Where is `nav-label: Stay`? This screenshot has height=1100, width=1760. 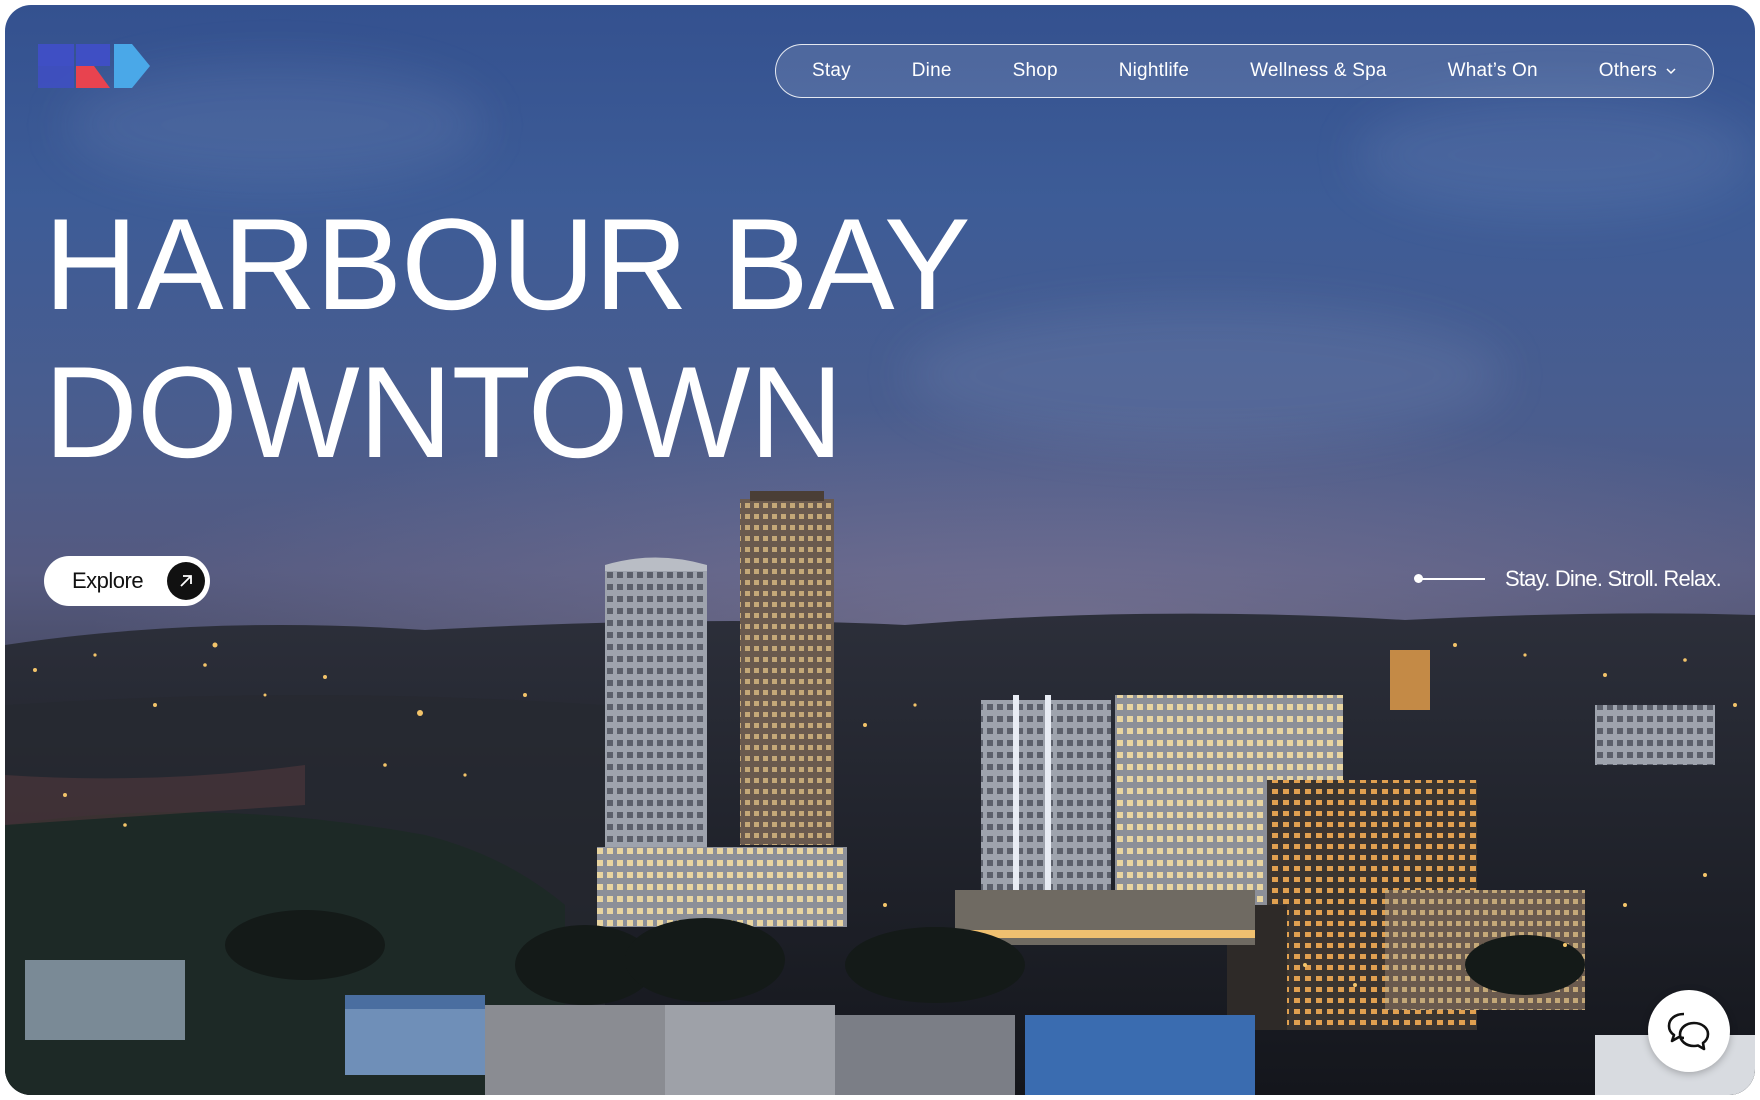
nav-label: Stay is located at coordinates (831, 70).